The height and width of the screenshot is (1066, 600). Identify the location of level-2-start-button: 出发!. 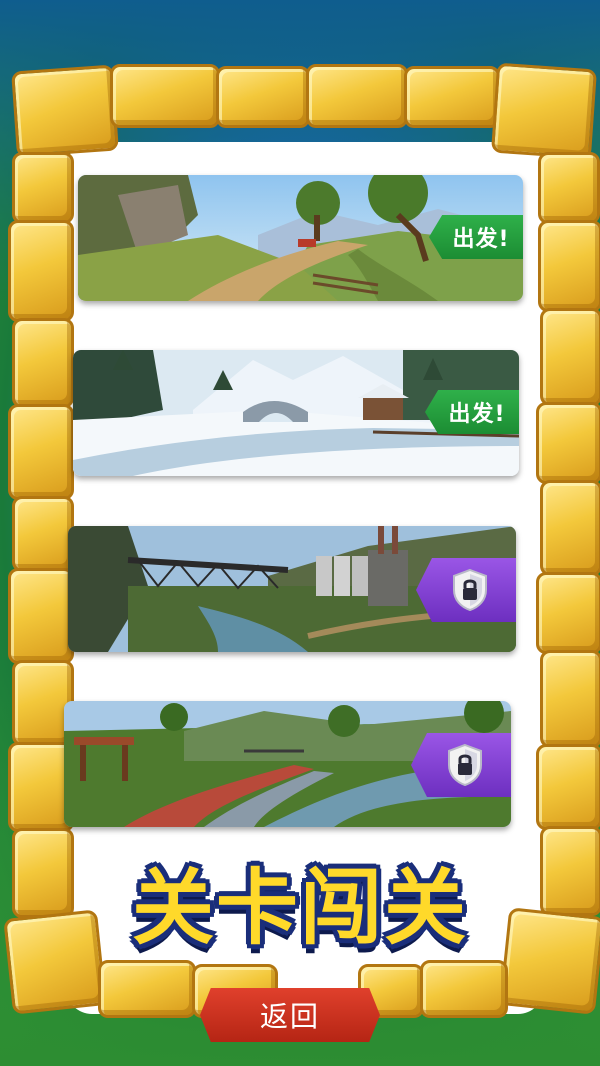
(472, 412).